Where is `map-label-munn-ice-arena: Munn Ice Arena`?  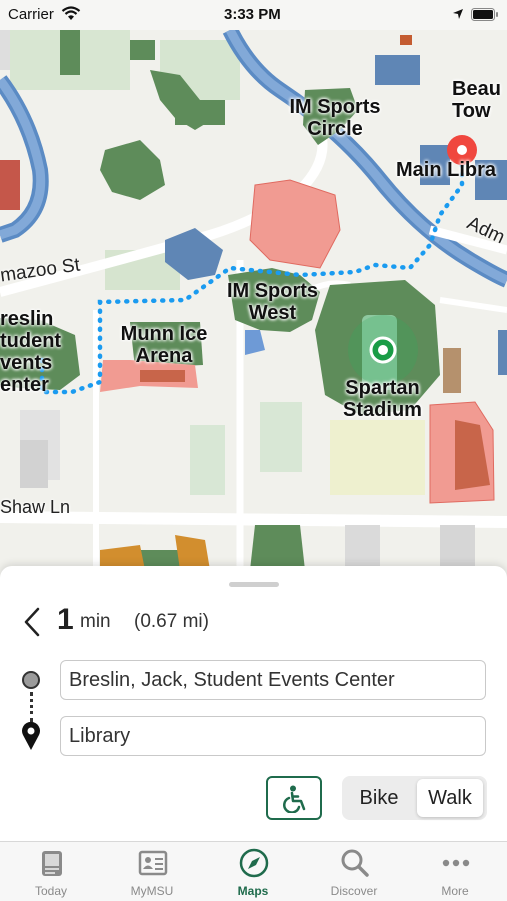 map-label-munn-ice-arena: Munn Ice Arena is located at coordinates (164, 345).